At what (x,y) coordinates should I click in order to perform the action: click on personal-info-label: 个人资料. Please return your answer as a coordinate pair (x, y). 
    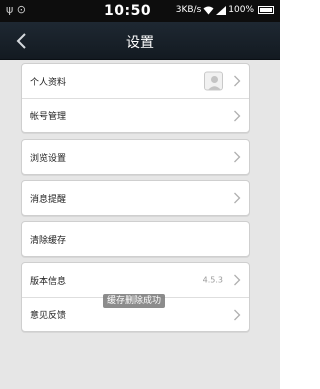
    Looking at the image, I should click on (48, 82).